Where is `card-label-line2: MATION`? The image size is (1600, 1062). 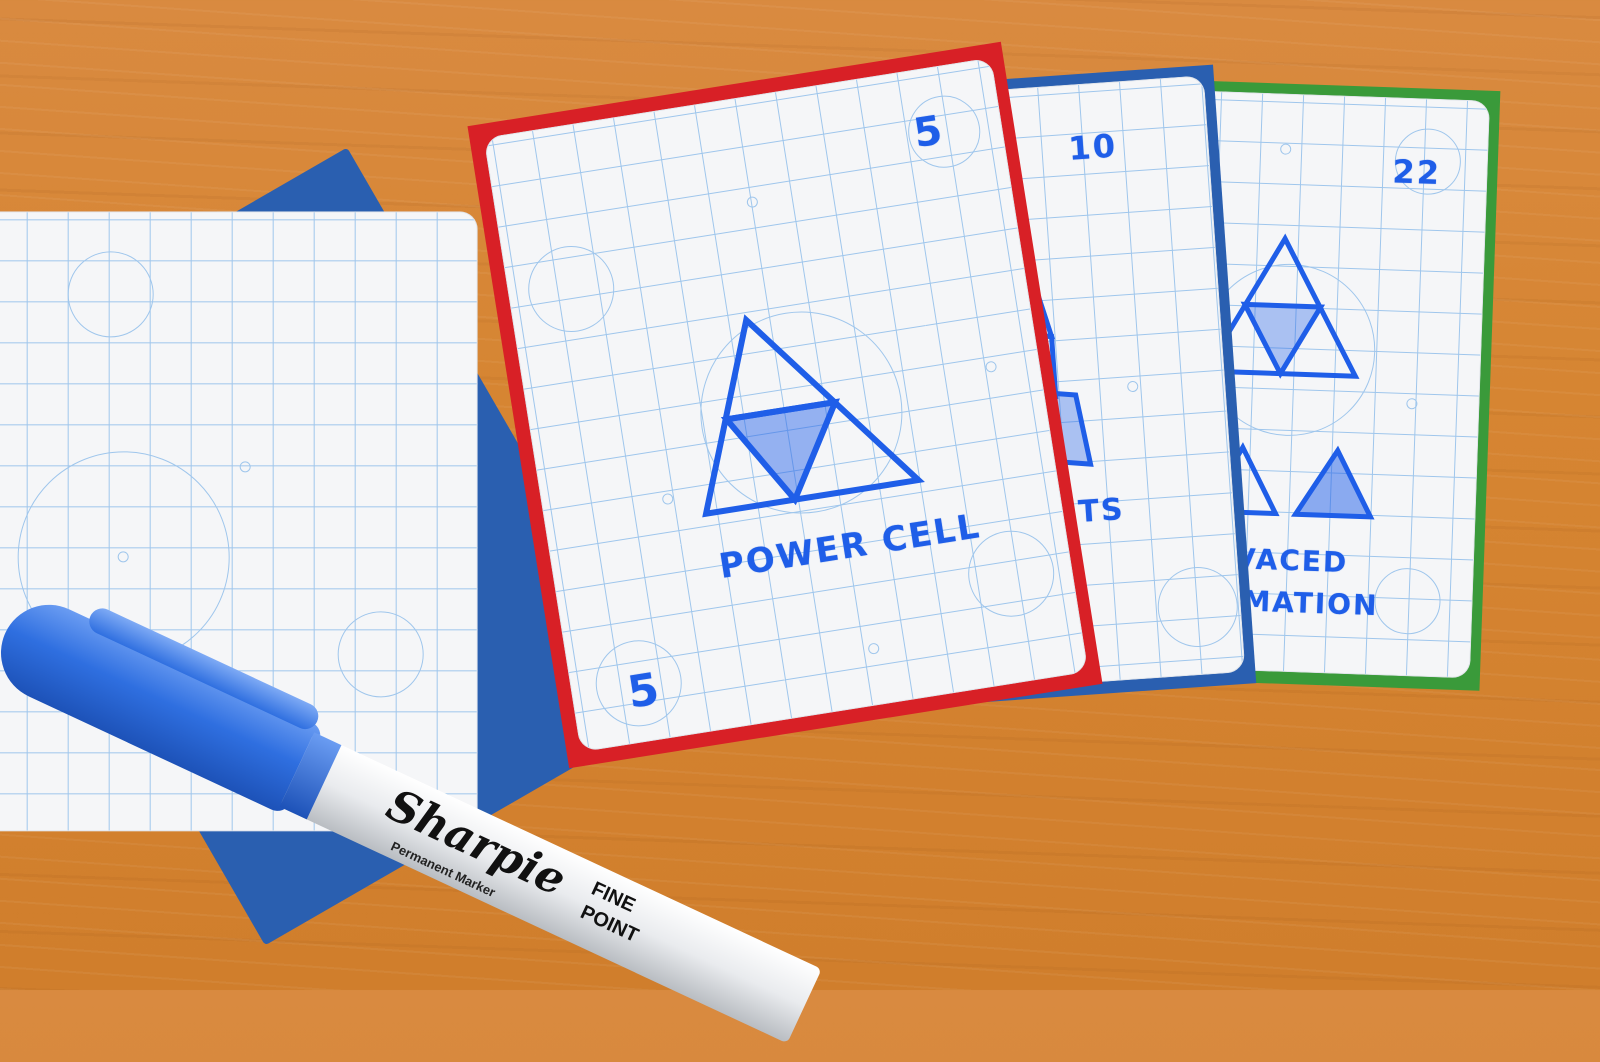 card-label-line2: MATION is located at coordinates (1310, 603).